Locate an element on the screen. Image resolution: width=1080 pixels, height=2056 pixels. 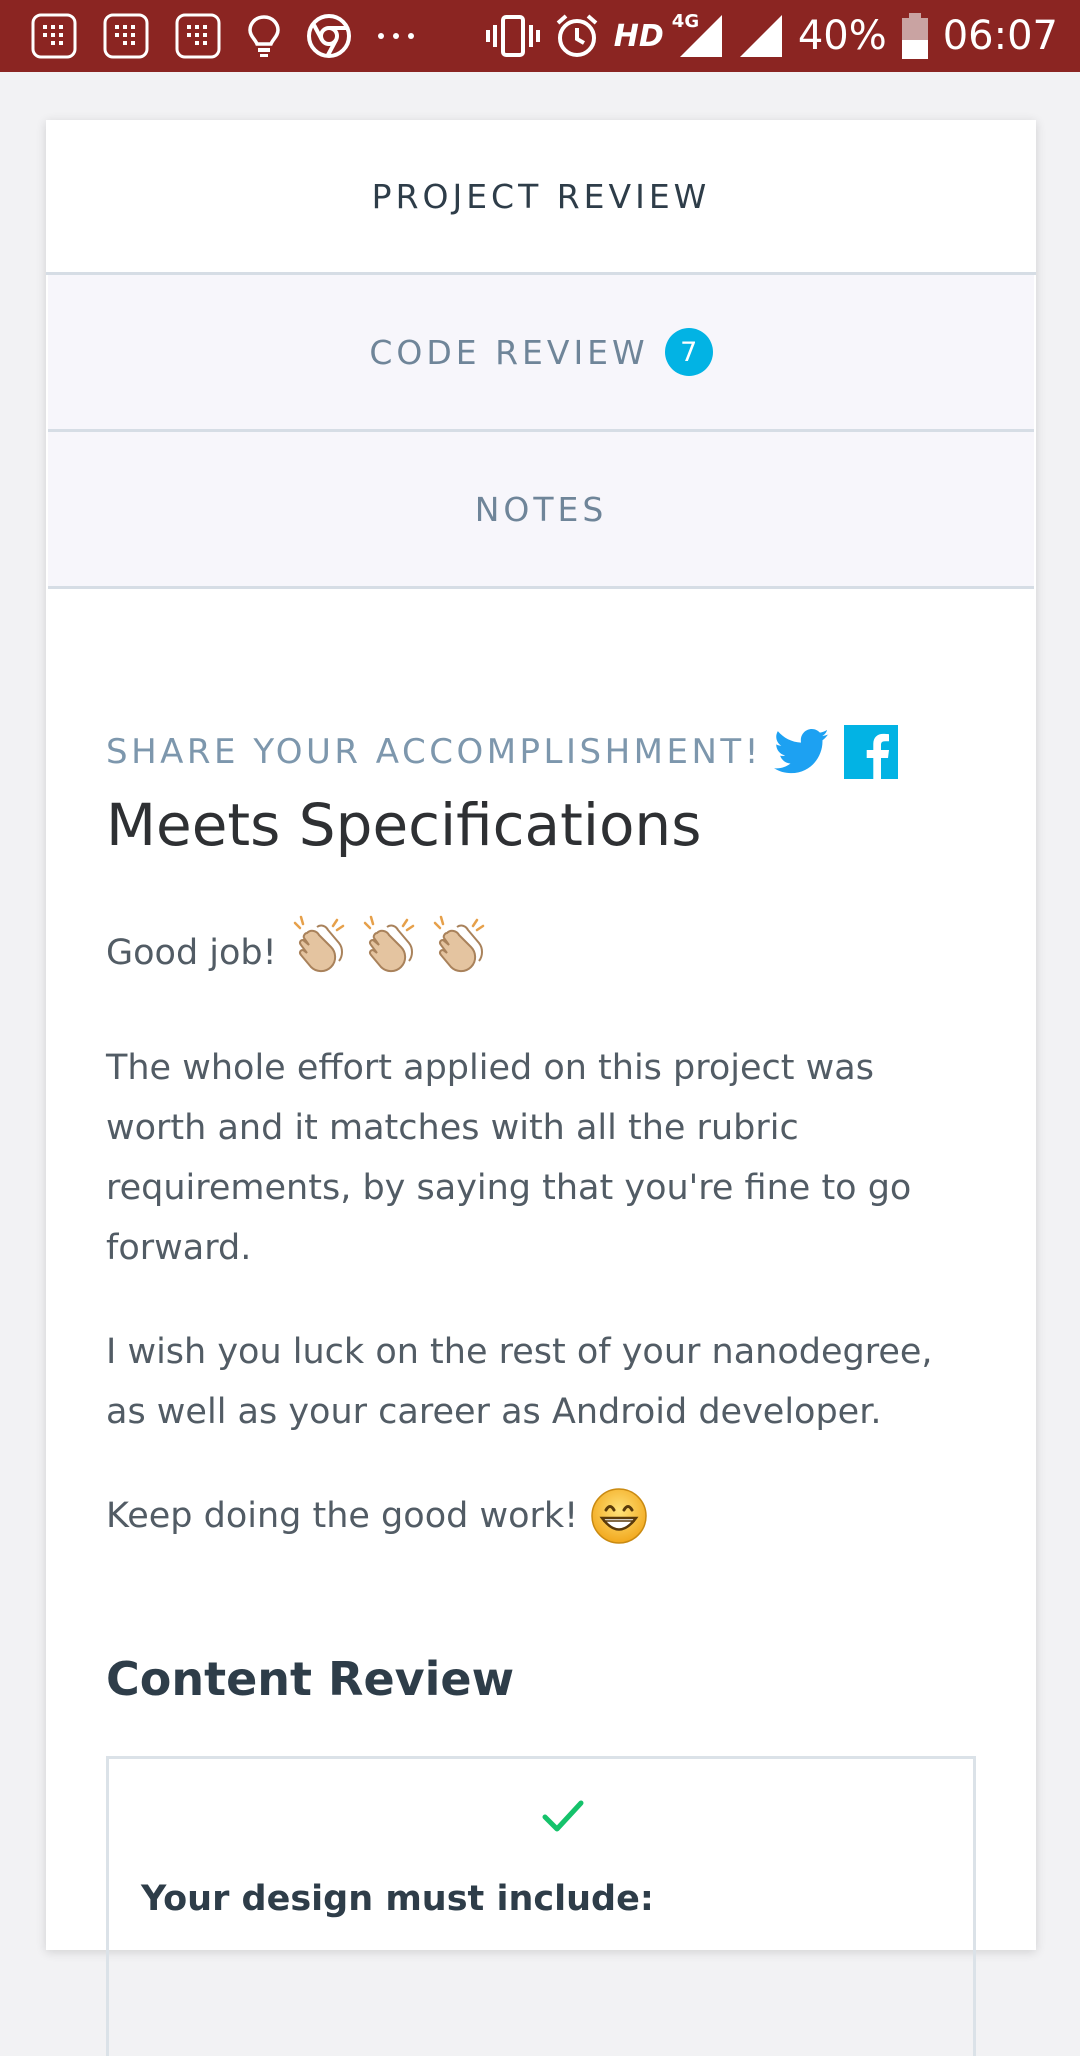
network-type: 4G is located at coordinates (685, 21).